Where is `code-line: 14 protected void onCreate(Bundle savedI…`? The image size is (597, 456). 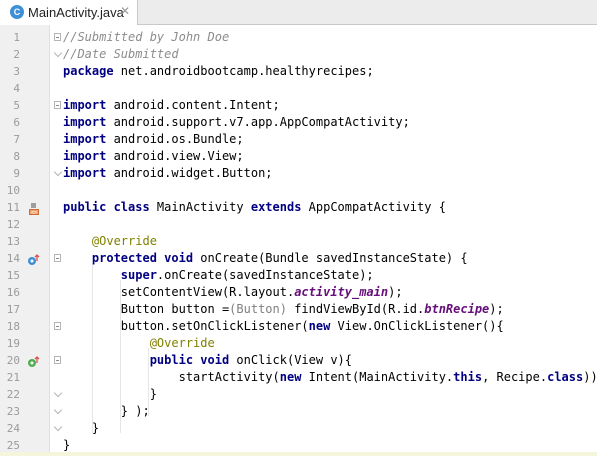 code-line: 14 protected void onCreate(Bundle savedI… is located at coordinates (298, 258).